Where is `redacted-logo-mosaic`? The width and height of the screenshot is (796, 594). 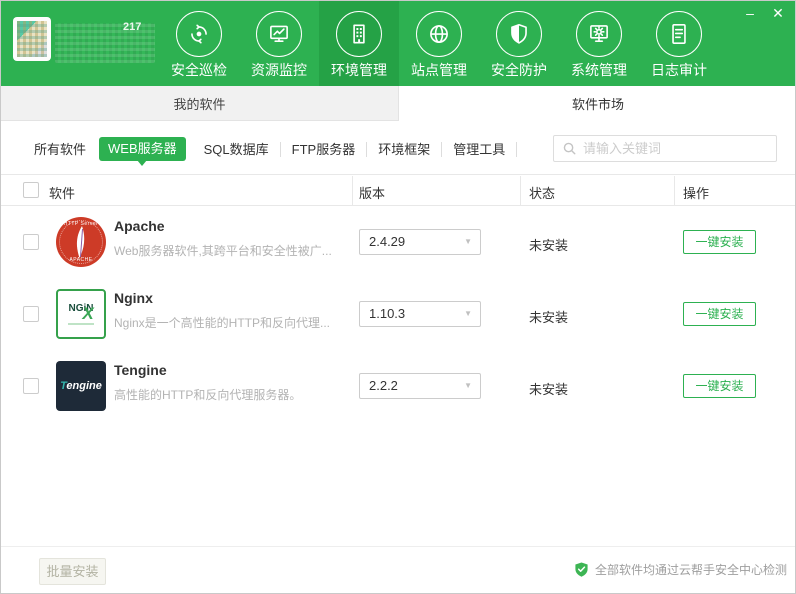 redacted-logo-mosaic is located at coordinates (32, 39).